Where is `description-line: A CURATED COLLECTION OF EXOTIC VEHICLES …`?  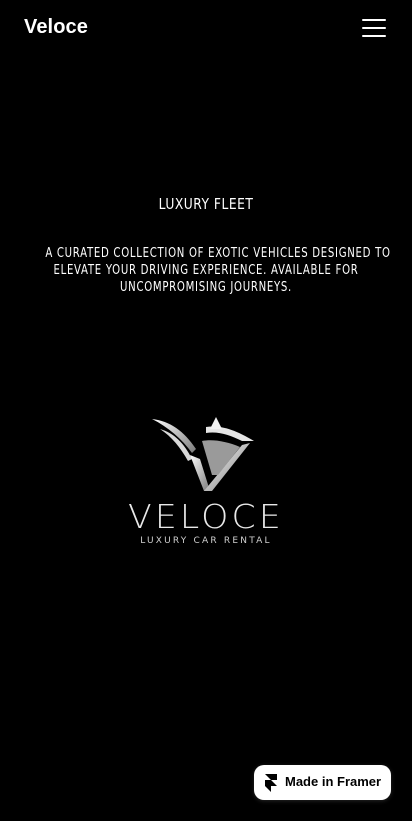 description-line: A CURATED COLLECTION OF EXOTIC VEHICLES … is located at coordinates (218, 253).